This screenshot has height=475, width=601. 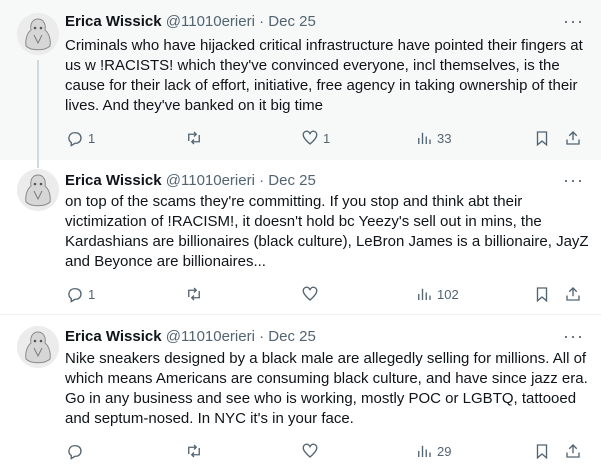 I want to click on reply-button, so click(x=77, y=451).